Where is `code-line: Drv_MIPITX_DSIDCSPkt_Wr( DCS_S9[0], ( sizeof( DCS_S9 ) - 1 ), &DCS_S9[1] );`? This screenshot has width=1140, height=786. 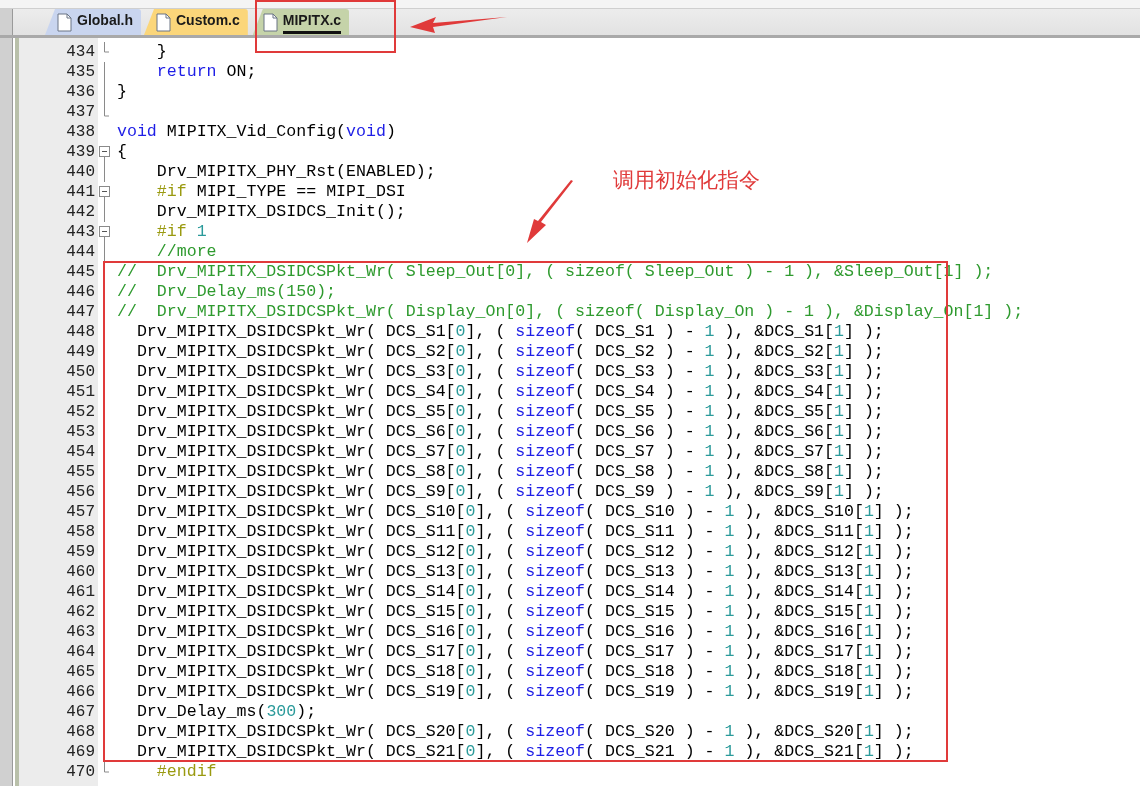 code-line: Drv_MIPITX_DSIDCSPkt_Wr( DCS_S9[0], ( sizeof( DCS_S9 ) - 1 ), &DCS_S9[1] ); is located at coordinates (509, 492).